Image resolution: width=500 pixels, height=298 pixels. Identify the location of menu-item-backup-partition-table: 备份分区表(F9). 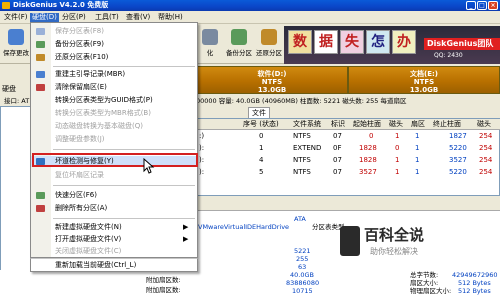
(114, 44).